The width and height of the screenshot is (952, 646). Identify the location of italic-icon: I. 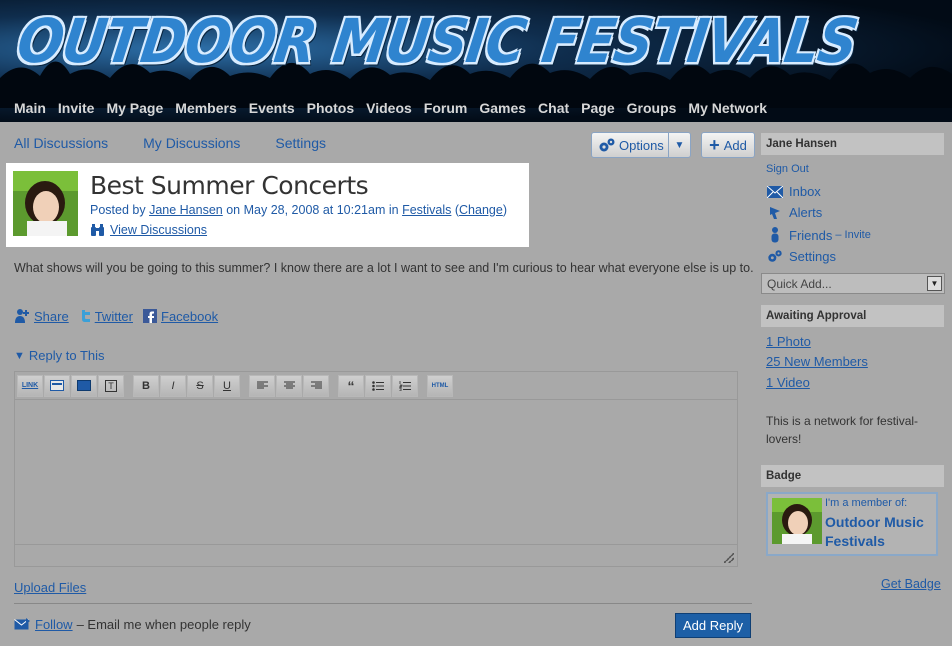
(173, 385).